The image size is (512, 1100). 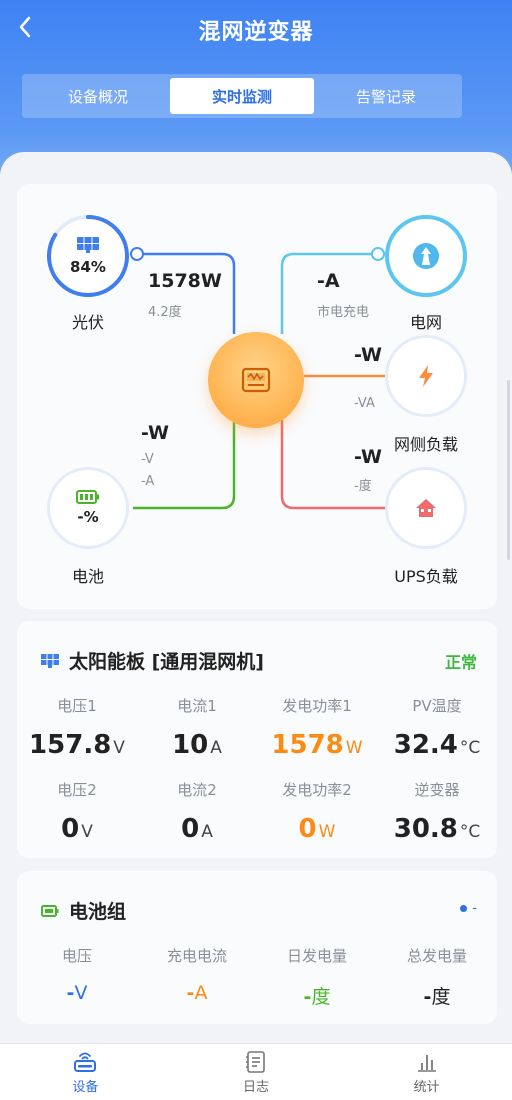 I want to click on indicator-dot, so click(x=464, y=908).